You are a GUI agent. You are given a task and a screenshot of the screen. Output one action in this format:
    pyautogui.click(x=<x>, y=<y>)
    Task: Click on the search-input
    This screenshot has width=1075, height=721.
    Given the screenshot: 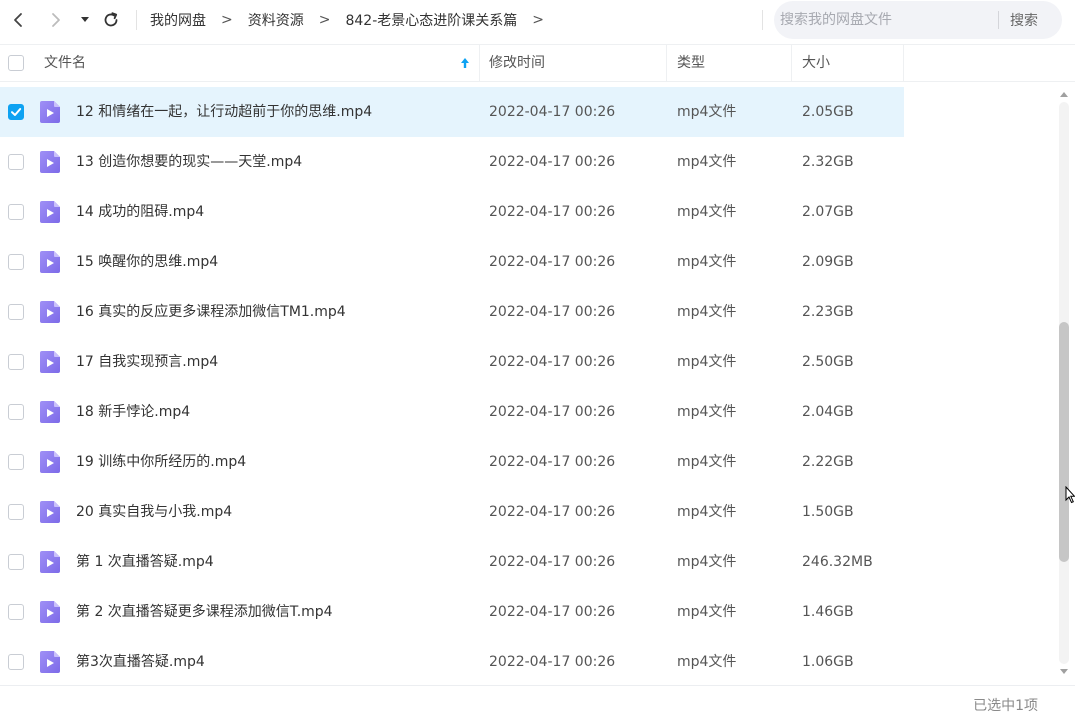 What is the action you would take?
    pyautogui.click(x=886, y=20)
    